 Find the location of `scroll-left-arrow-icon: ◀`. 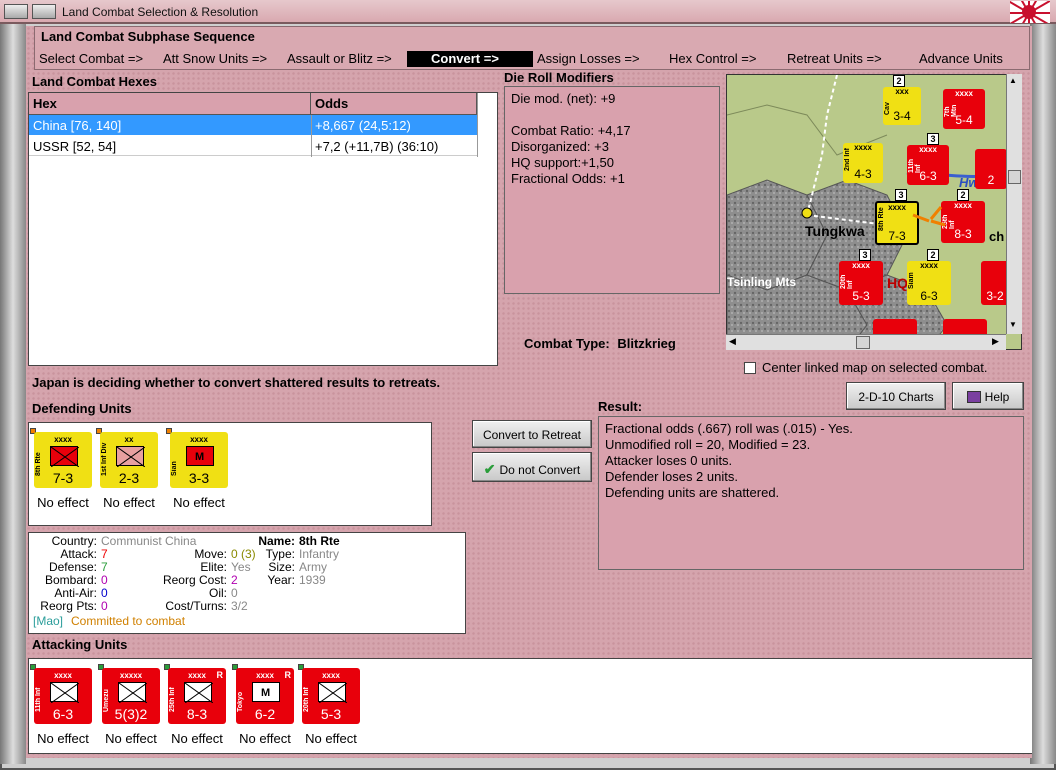

scroll-left-arrow-icon: ◀ is located at coordinates (732, 341).